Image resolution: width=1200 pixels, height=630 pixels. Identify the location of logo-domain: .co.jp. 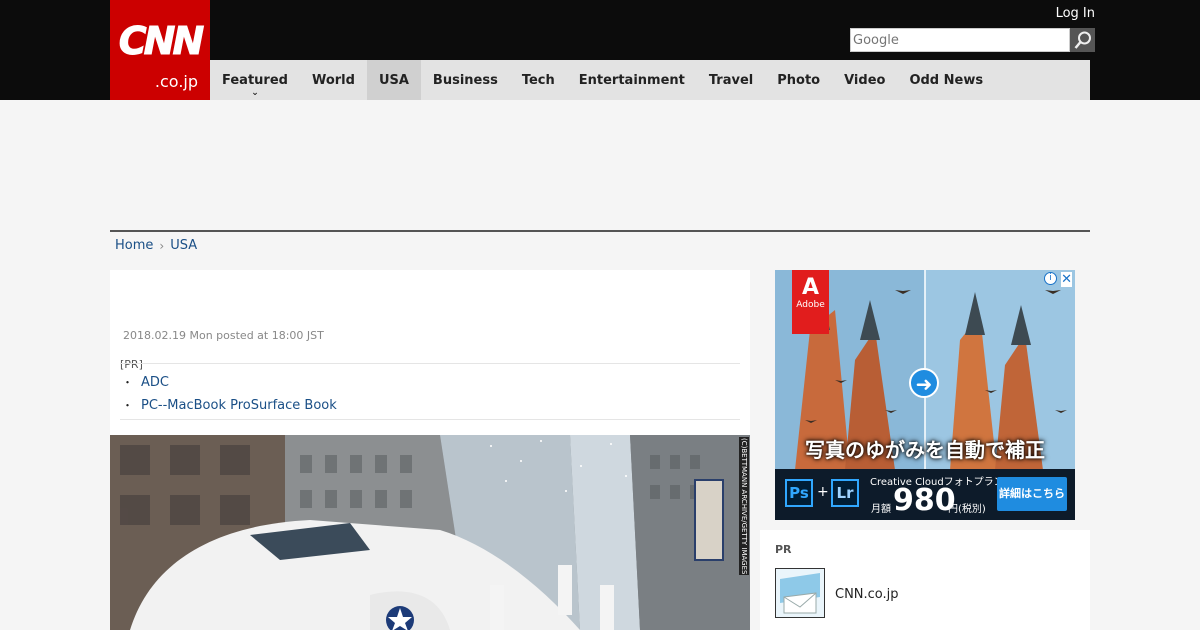
(176, 81).